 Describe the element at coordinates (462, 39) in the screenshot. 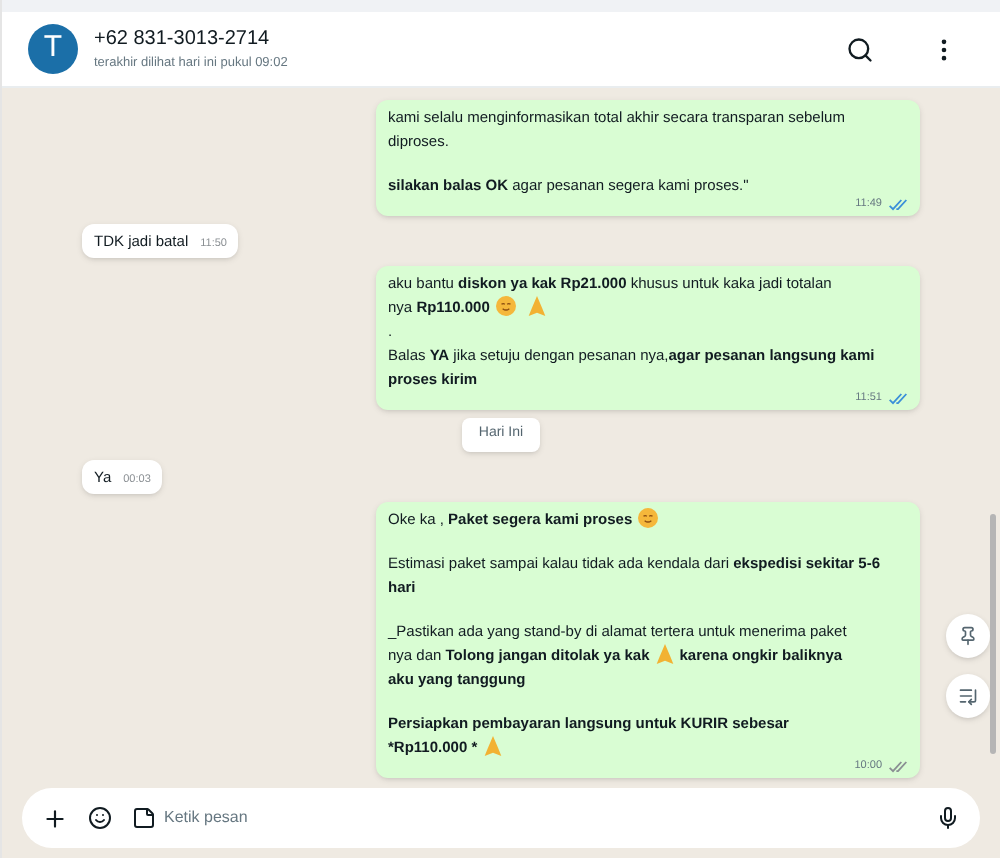

I see `contact-name: +62 831-3013-2714` at that location.